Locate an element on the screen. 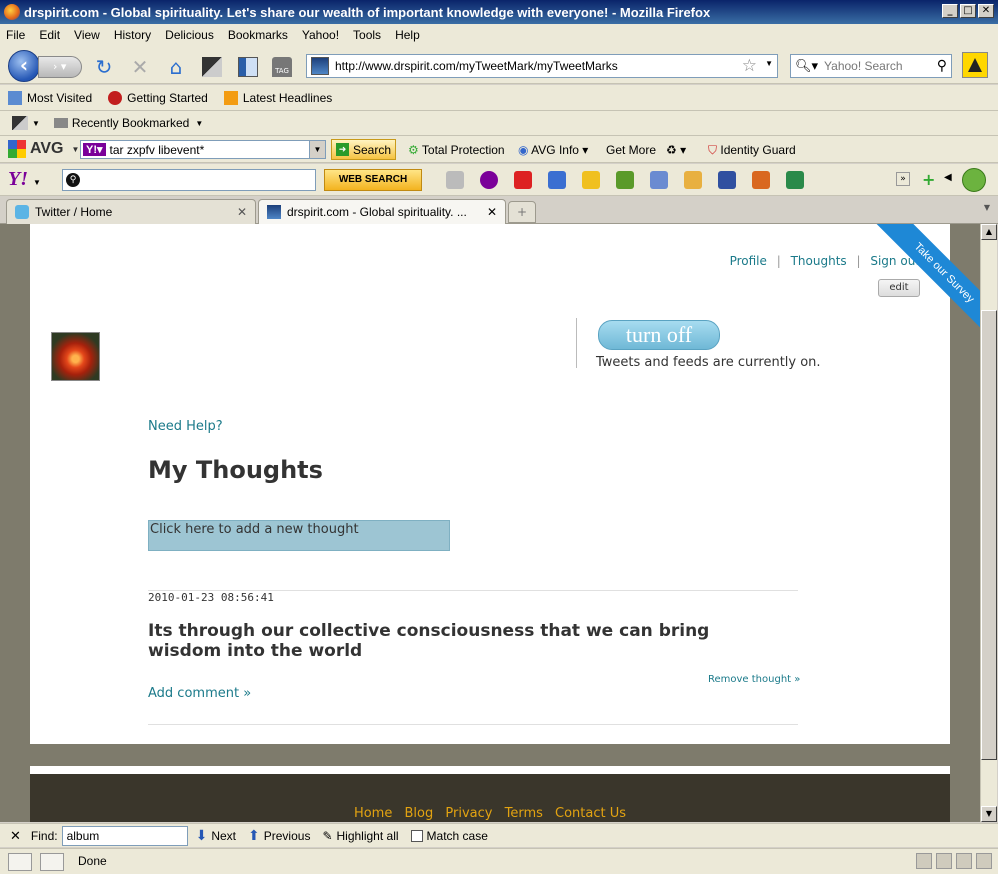 The width and height of the screenshot is (998, 874). menu-tools: Tools is located at coordinates (367, 35).